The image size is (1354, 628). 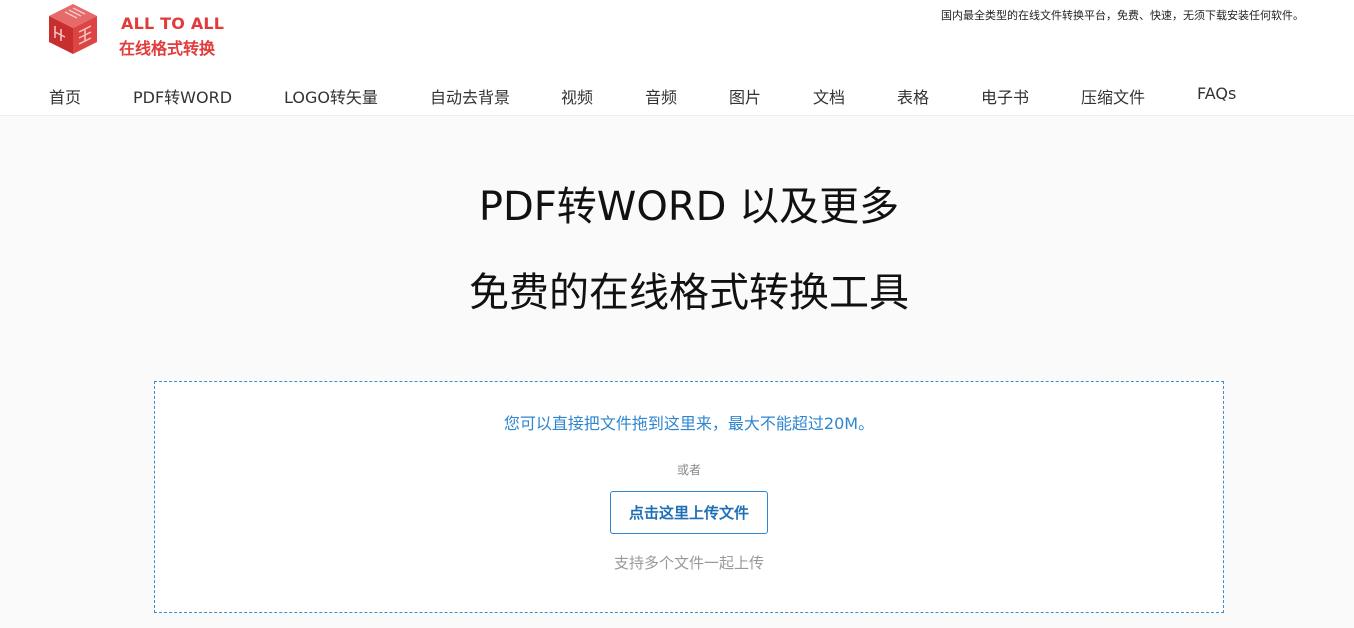 I want to click on nav-item-video: 视频, so click(x=577, y=96).